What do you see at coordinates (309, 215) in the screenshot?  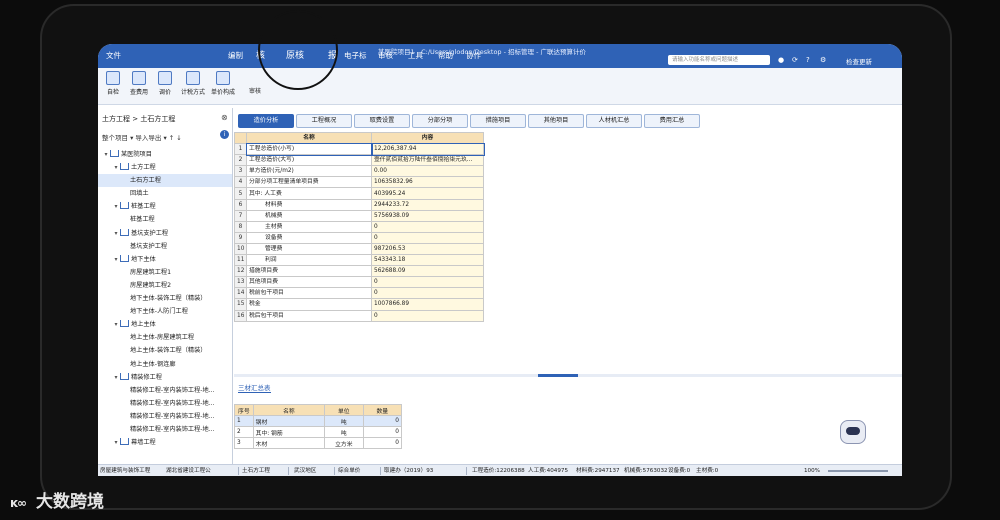 I see `name-cell: 机械费` at bounding box center [309, 215].